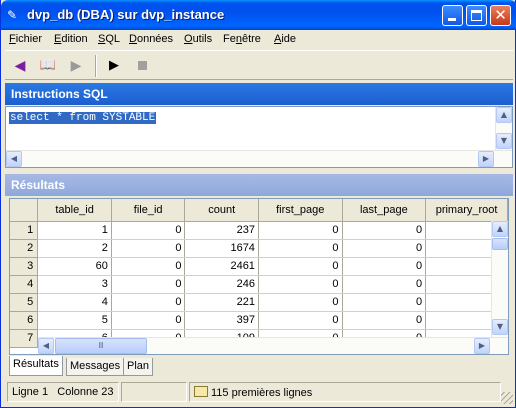  I want to click on book-icon: 📖, so click(48, 66).